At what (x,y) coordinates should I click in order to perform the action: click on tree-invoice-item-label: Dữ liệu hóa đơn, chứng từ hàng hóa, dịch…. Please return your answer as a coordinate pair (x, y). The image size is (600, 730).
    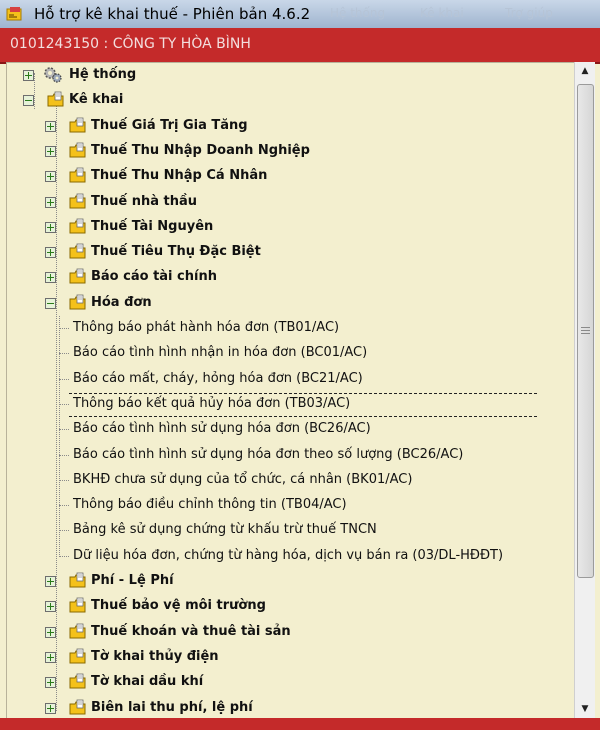
    Looking at the image, I should click on (288, 555).